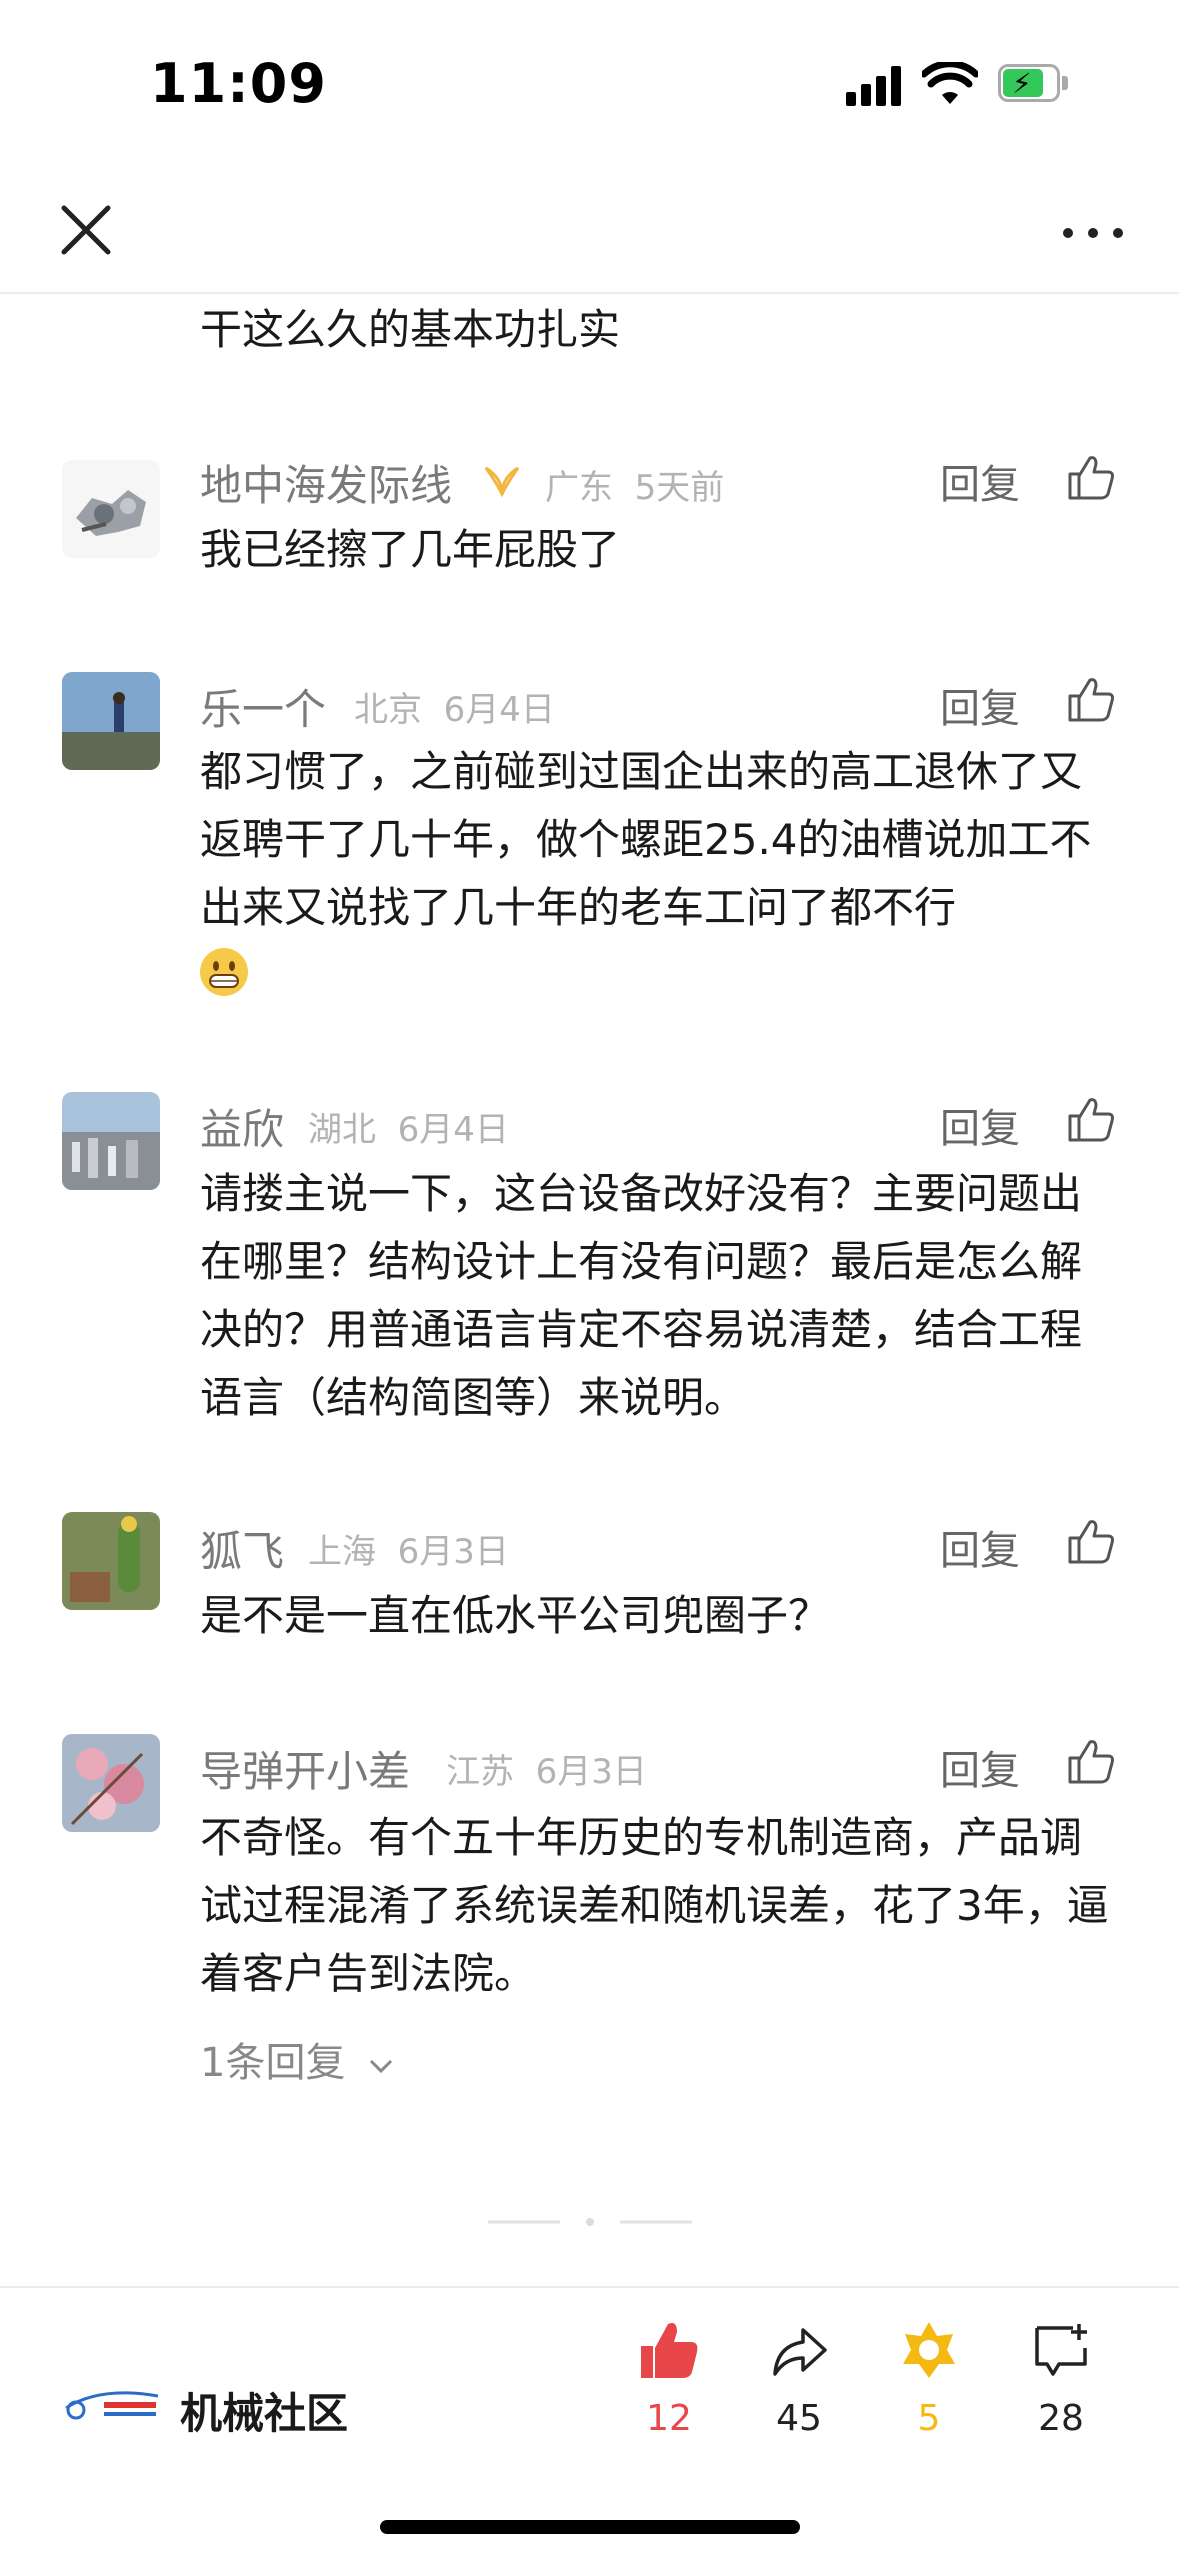  I want to click on chevron-down-icon, so click(381, 2066).